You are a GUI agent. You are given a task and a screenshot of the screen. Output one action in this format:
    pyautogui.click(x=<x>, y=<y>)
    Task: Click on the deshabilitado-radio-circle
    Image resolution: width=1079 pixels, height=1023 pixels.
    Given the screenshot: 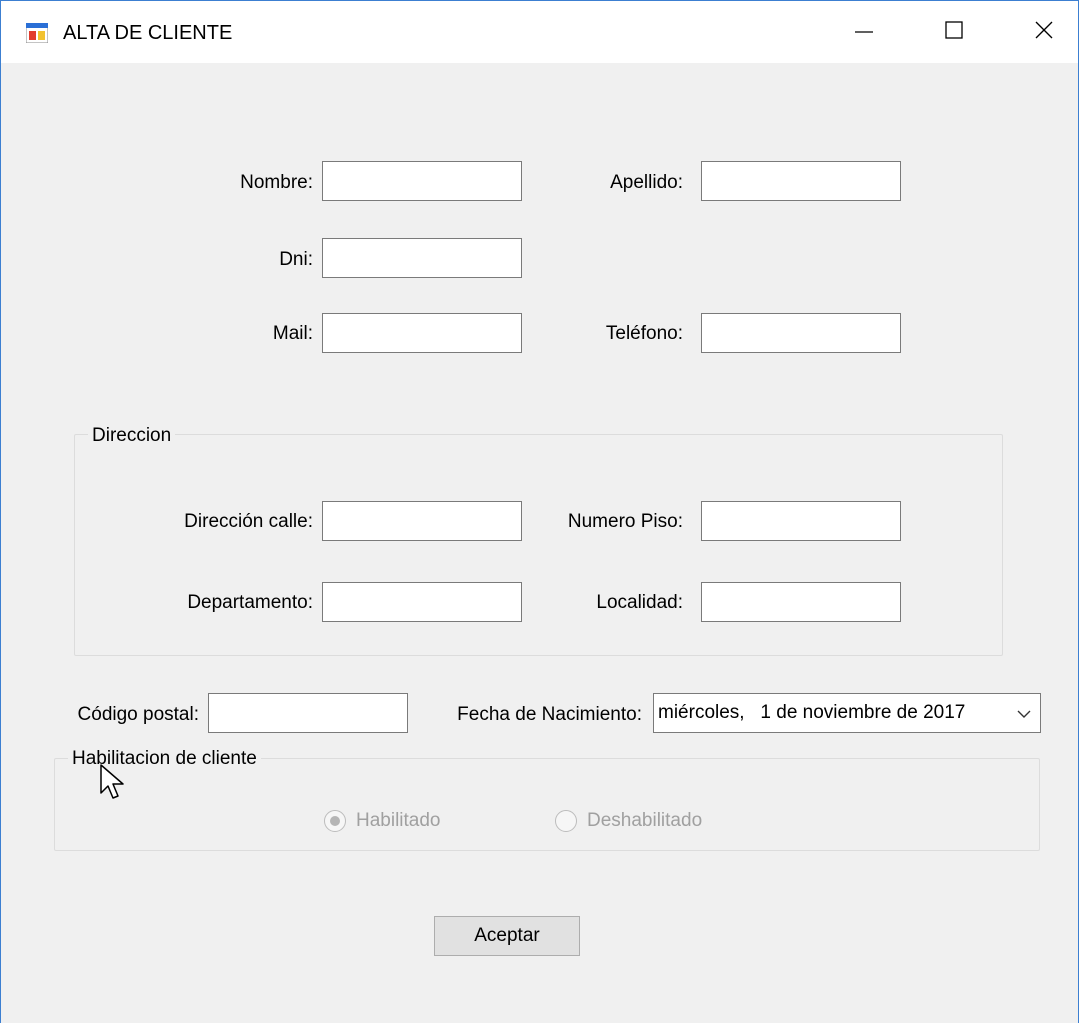 What is the action you would take?
    pyautogui.click(x=566, y=821)
    